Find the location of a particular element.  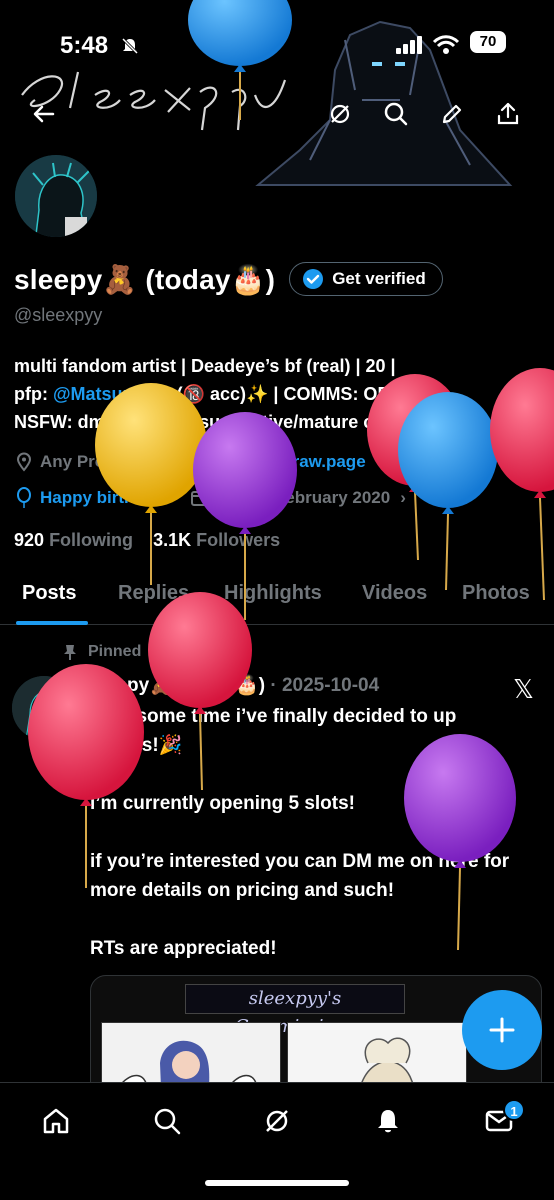

post-text-paragraph: RTs are appreciated! is located at coordinates (183, 948).